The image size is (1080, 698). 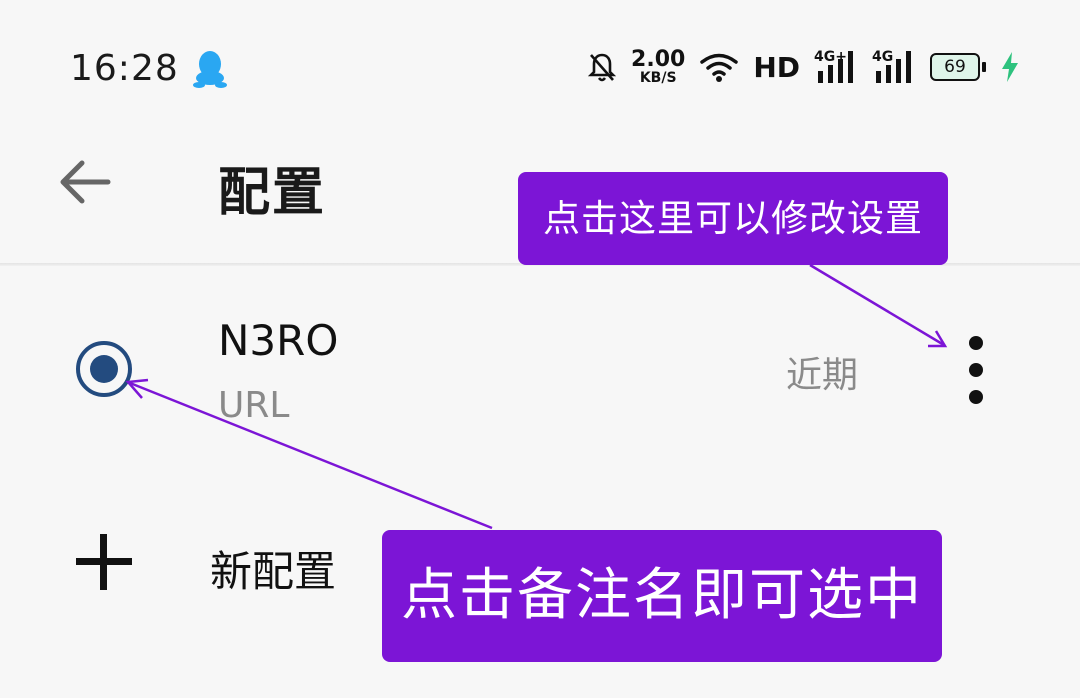 I want to click on new-profile-button: 新配置, so click(x=273, y=568).